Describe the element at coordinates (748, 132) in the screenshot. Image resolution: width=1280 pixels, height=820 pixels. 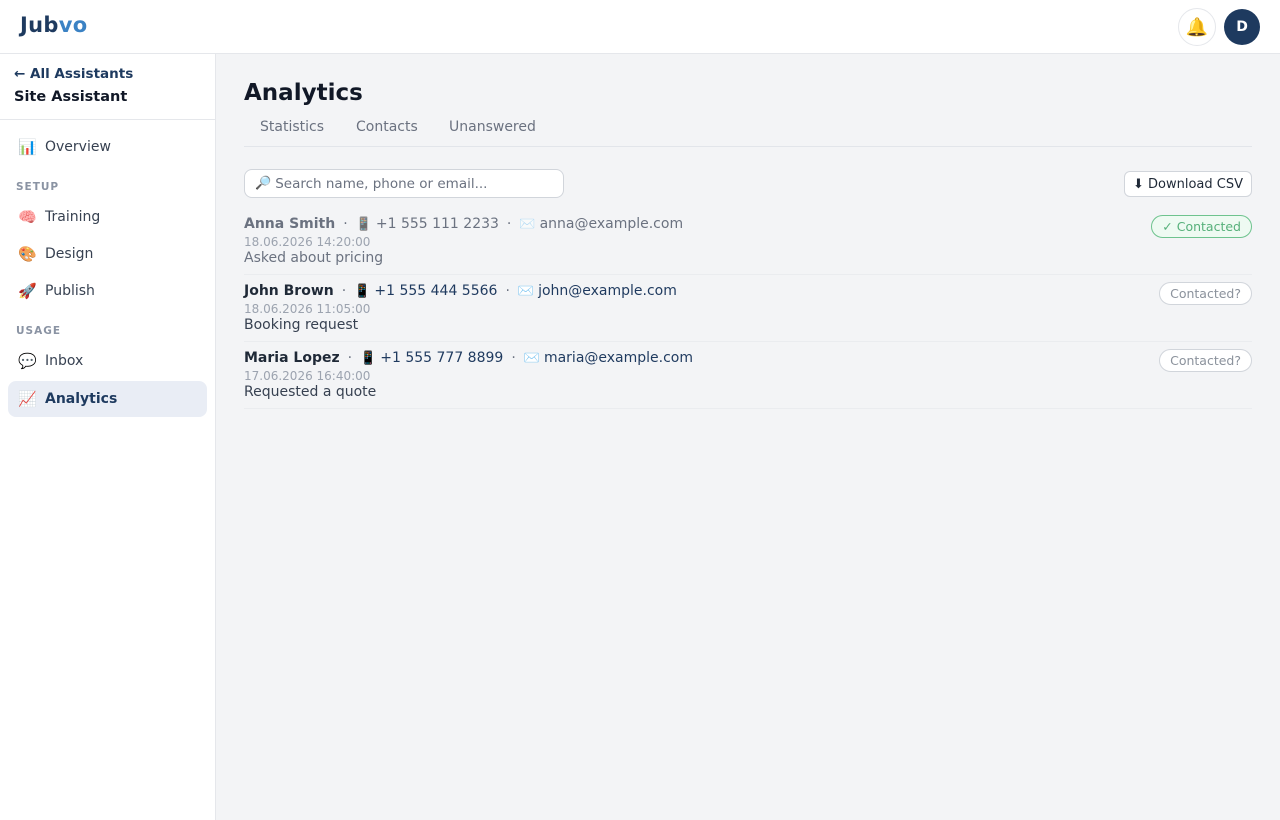
I see `tab-bar: Statistics Contacts Unanswered` at that location.